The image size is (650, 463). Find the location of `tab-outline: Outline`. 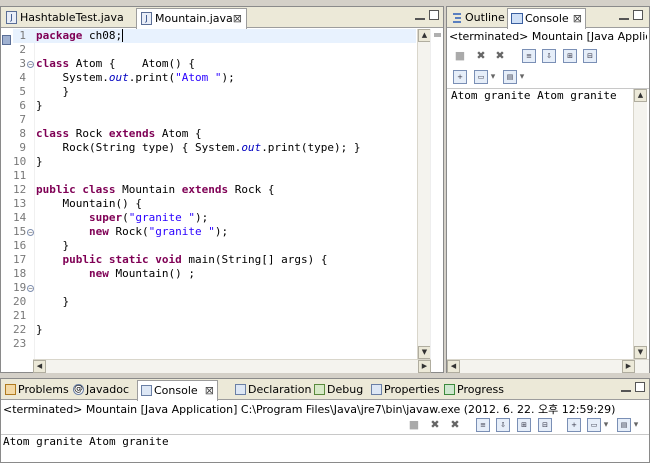

tab-outline: Outline is located at coordinates (477, 18).